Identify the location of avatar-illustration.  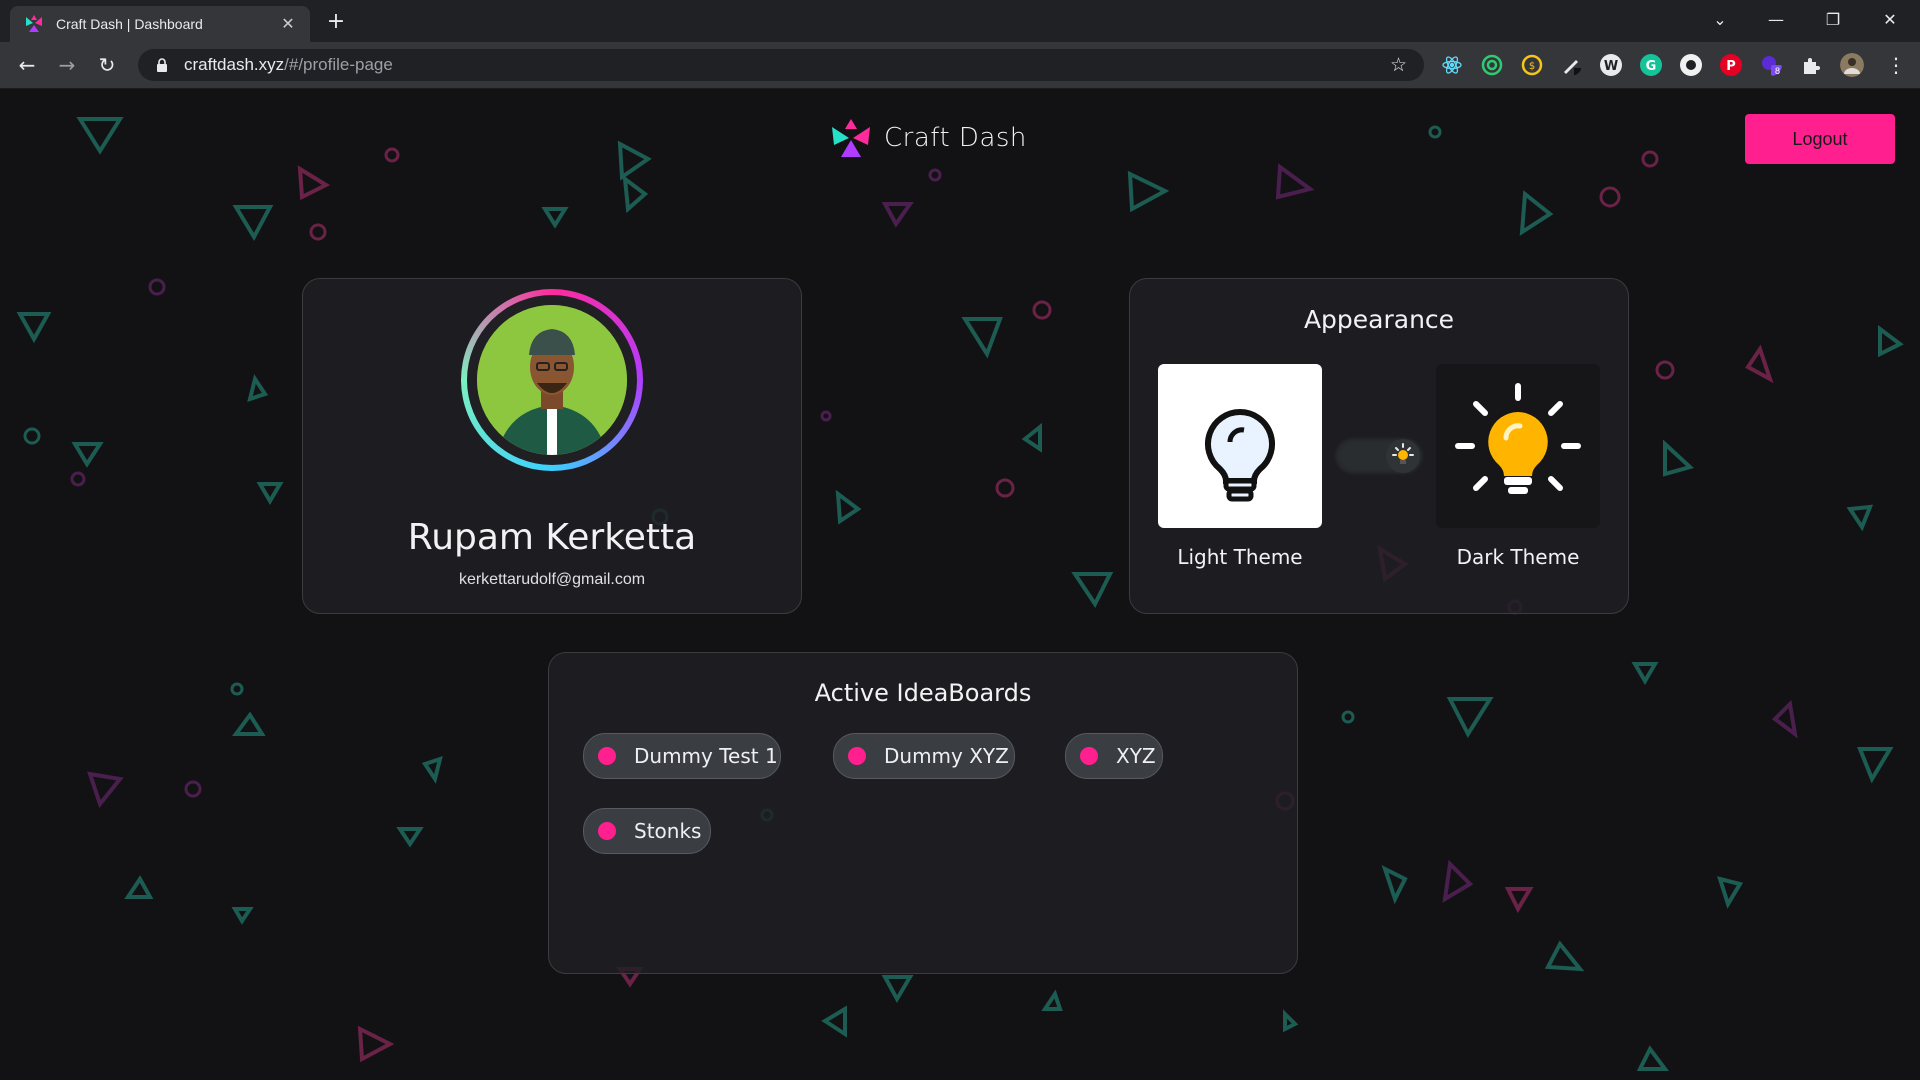
(552, 380).